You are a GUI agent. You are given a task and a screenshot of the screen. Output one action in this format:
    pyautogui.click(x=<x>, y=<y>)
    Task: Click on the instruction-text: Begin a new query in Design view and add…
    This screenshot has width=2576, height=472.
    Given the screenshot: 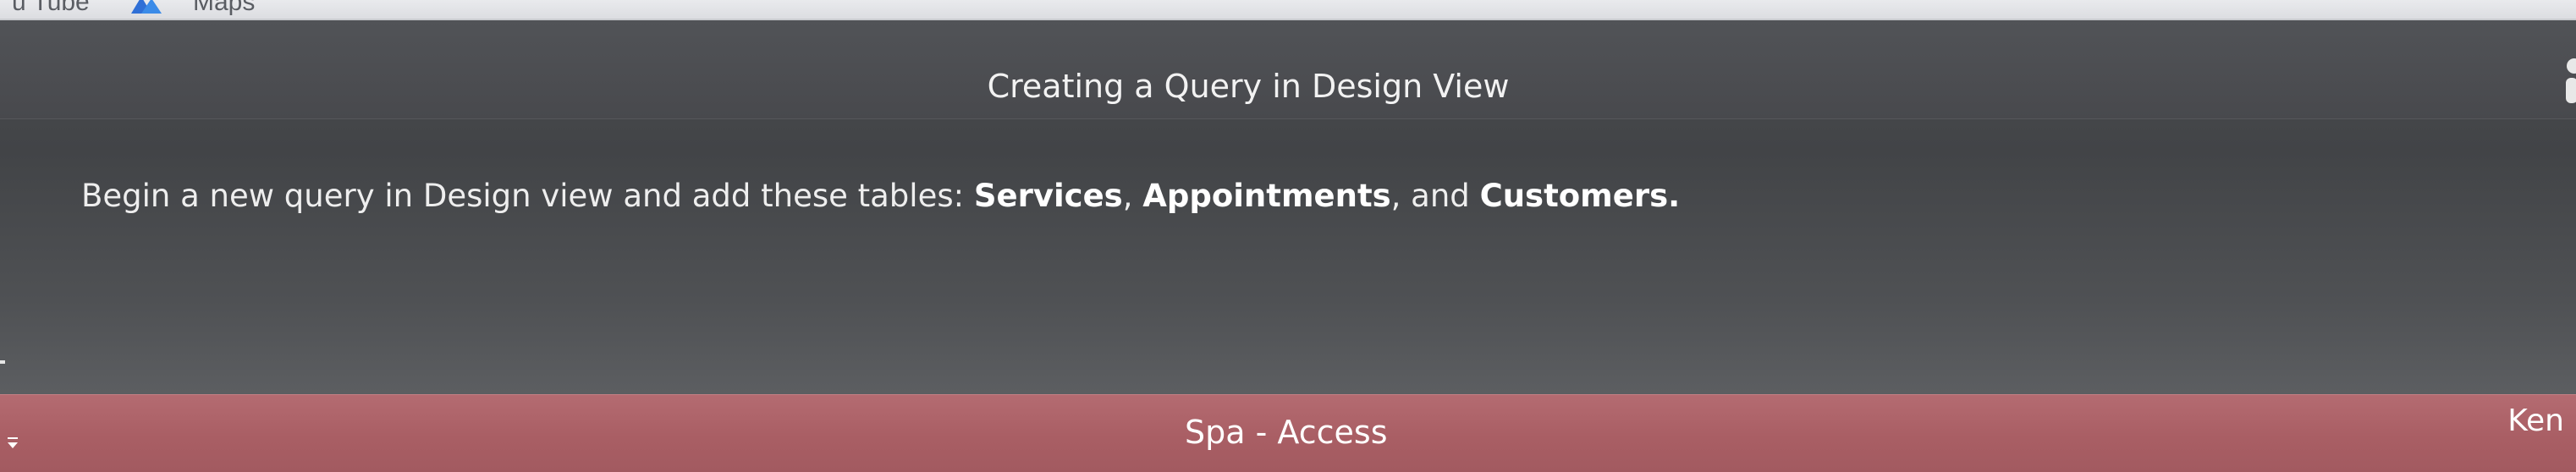 What is the action you would take?
    pyautogui.click(x=527, y=196)
    